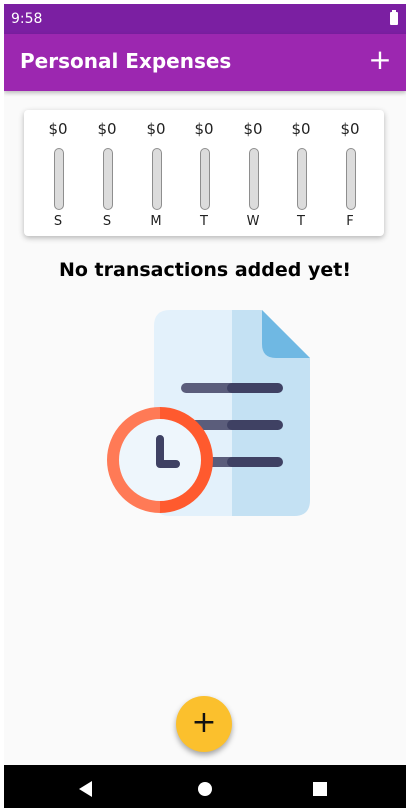 This screenshot has height=810, width=410. What do you see at coordinates (27, 19) in the screenshot?
I see `status-time: 9:58` at bounding box center [27, 19].